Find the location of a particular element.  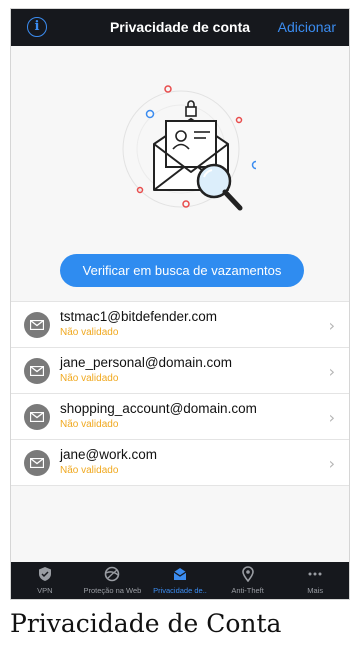

shield-icon is located at coordinates (44, 574).